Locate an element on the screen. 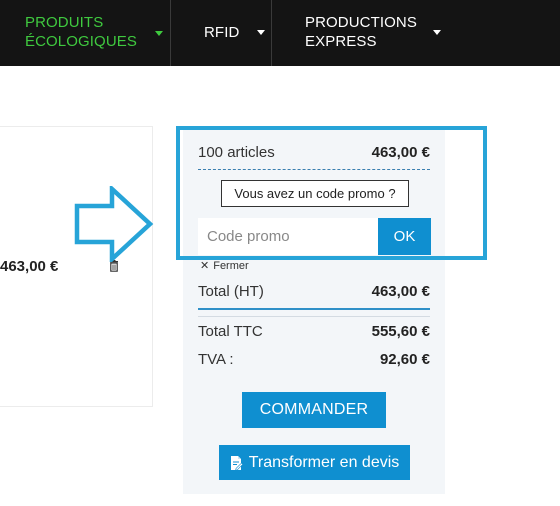  nav-item-produits-ecologiques: PRODUITS ÉCOLOGIQUES is located at coordinates (85, 33).